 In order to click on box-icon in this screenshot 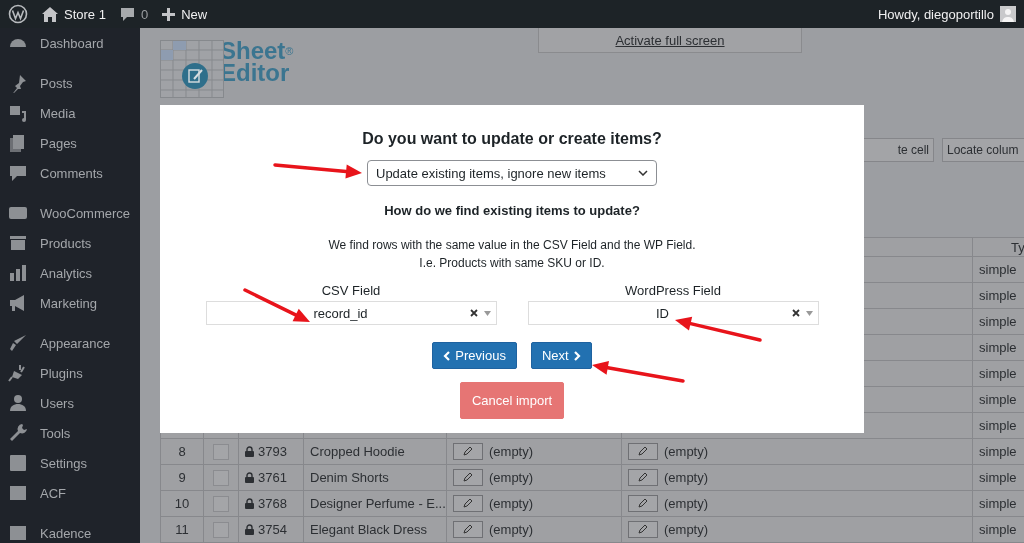, I will do `click(18, 243)`.